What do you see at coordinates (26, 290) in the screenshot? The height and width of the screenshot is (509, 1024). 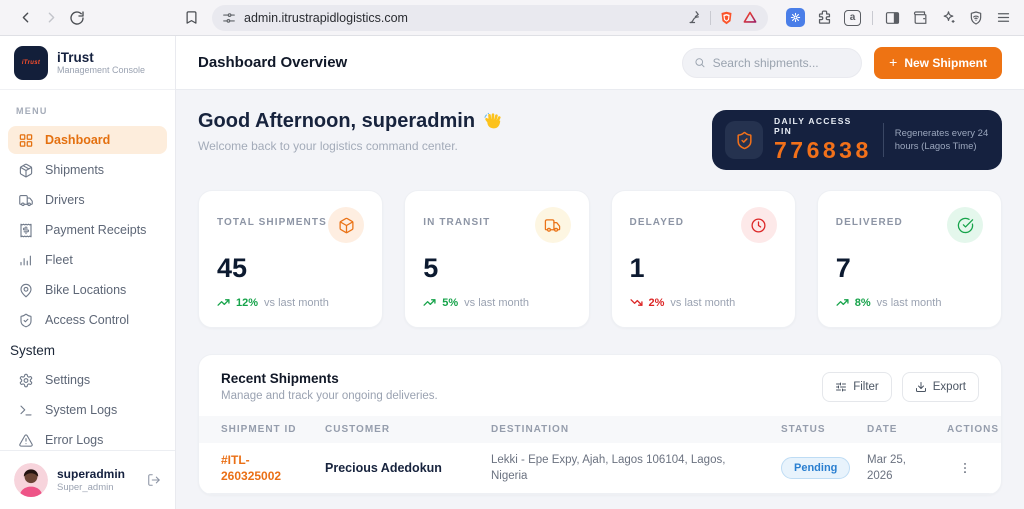 I see `map-pin-icon` at bounding box center [26, 290].